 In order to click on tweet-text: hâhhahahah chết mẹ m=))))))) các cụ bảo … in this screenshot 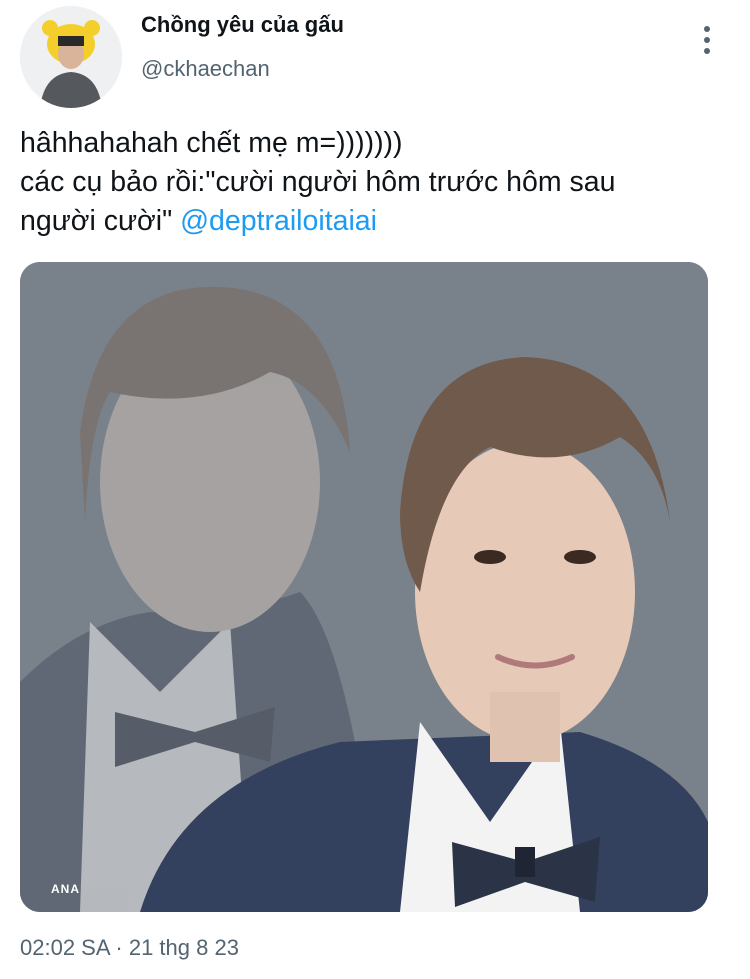, I will do `click(375, 182)`.